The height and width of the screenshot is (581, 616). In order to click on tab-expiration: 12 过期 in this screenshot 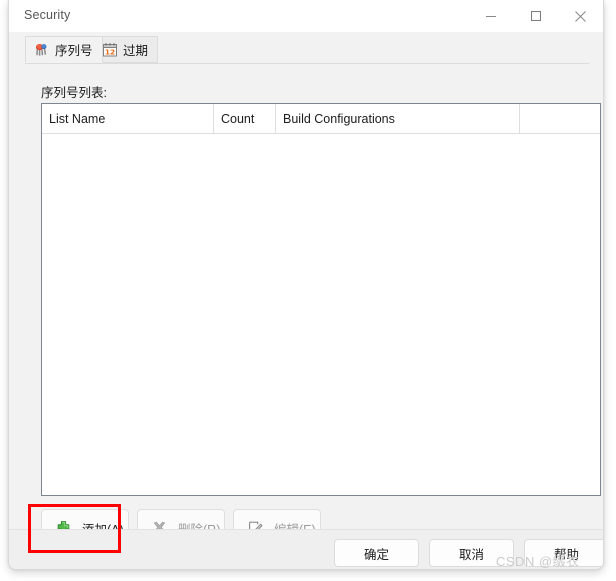, I will do `click(126, 49)`.